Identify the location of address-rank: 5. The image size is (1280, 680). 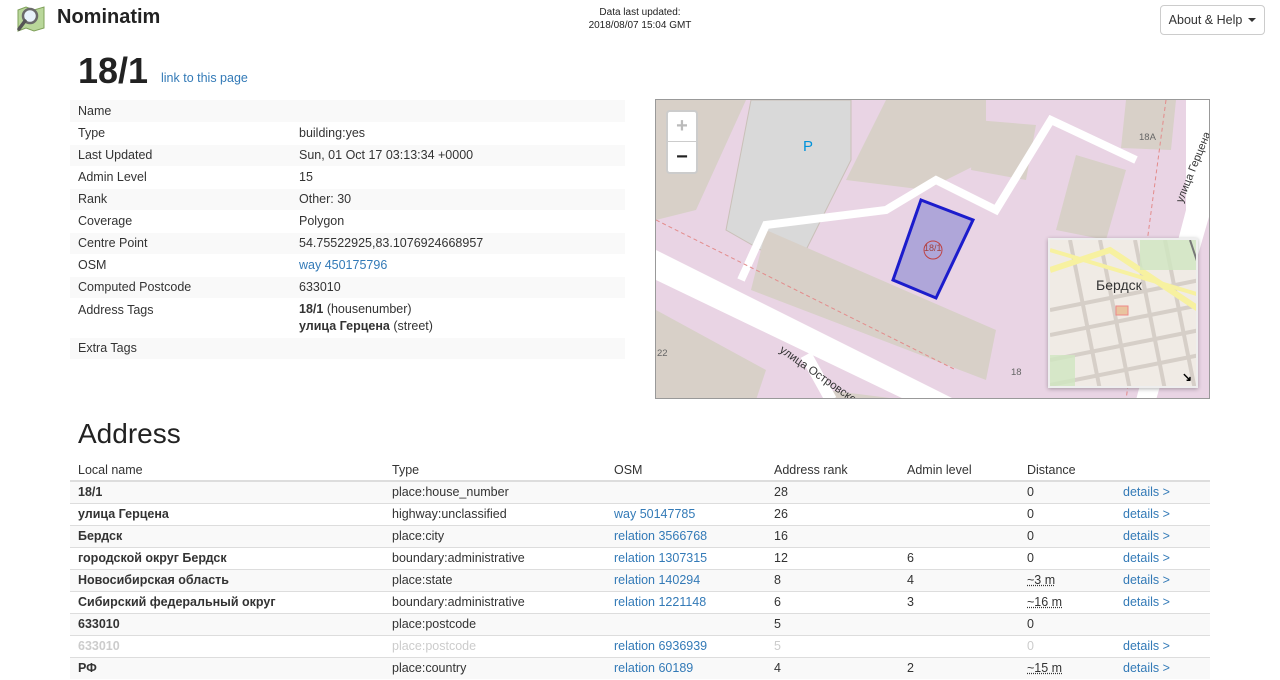
(777, 624).